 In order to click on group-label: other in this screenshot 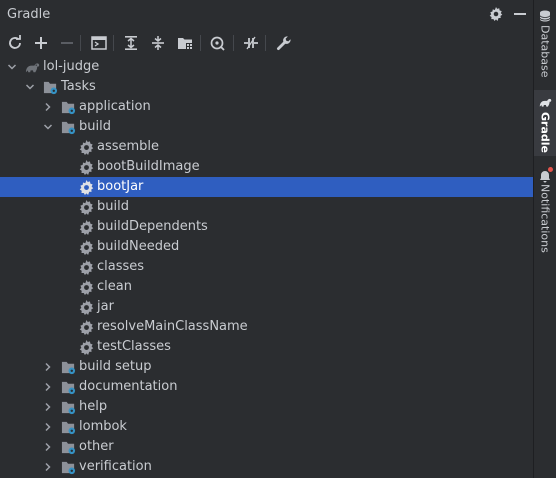, I will do `click(96, 446)`.